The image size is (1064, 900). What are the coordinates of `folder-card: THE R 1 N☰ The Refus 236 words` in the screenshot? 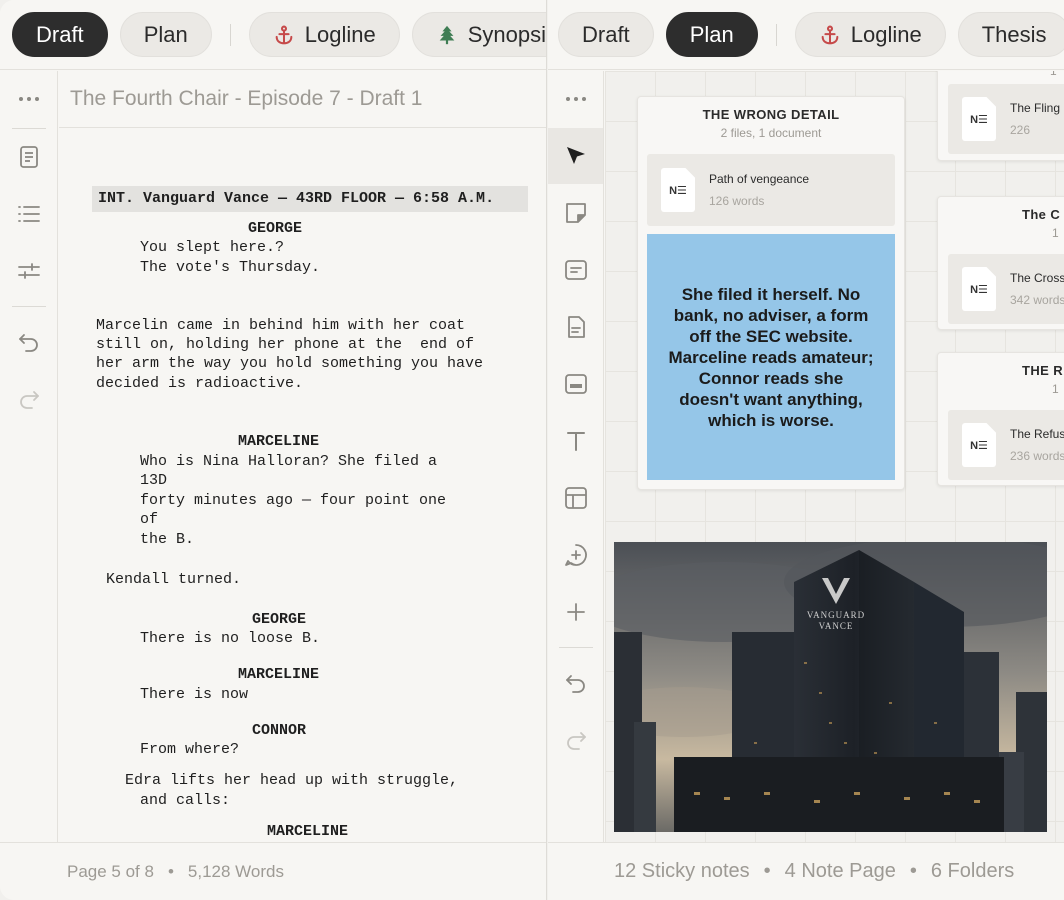 It's located at (1000, 419).